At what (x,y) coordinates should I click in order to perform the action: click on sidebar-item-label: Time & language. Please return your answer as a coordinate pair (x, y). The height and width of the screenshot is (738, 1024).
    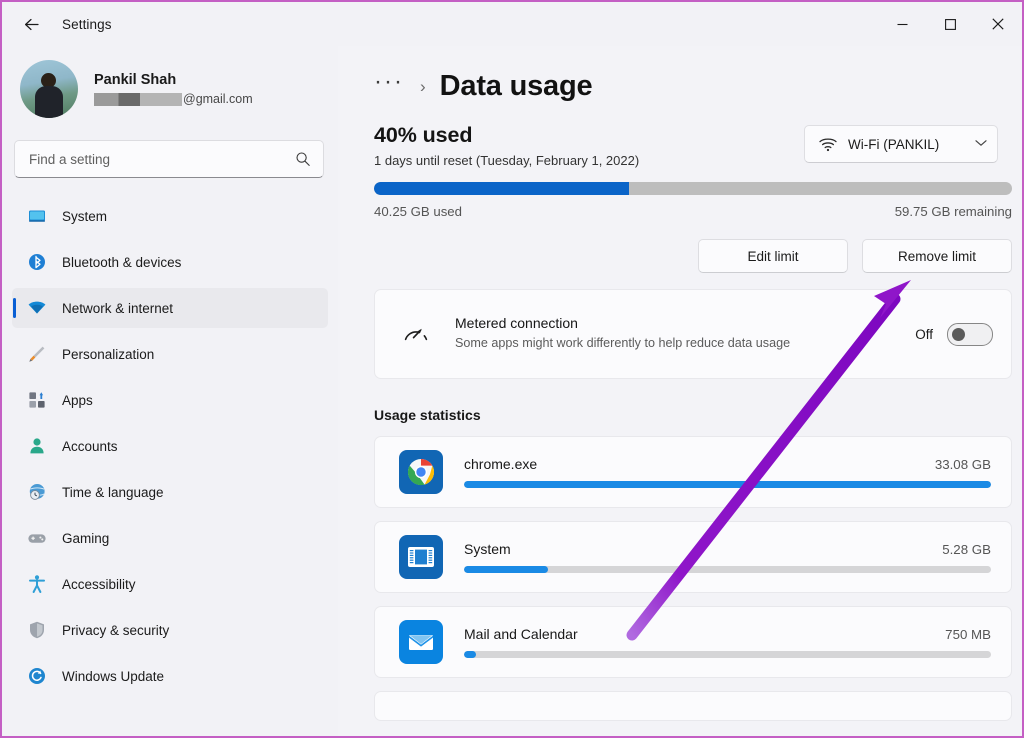
    Looking at the image, I should click on (113, 492).